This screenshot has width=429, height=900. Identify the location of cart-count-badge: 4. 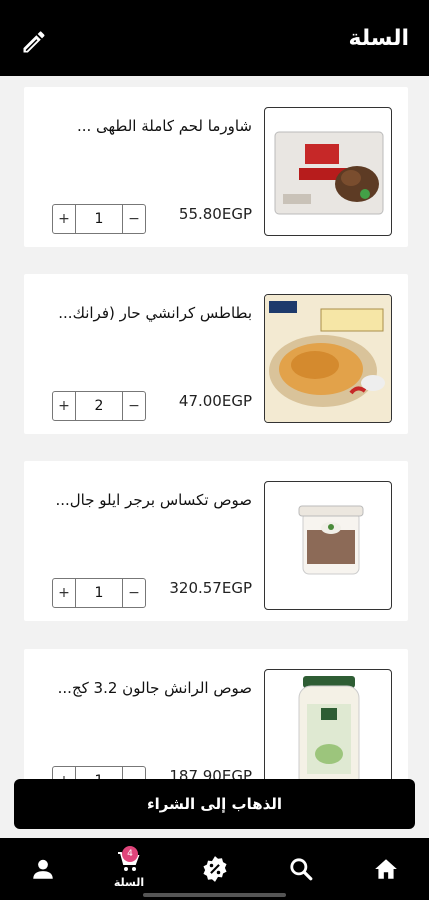
(130, 854).